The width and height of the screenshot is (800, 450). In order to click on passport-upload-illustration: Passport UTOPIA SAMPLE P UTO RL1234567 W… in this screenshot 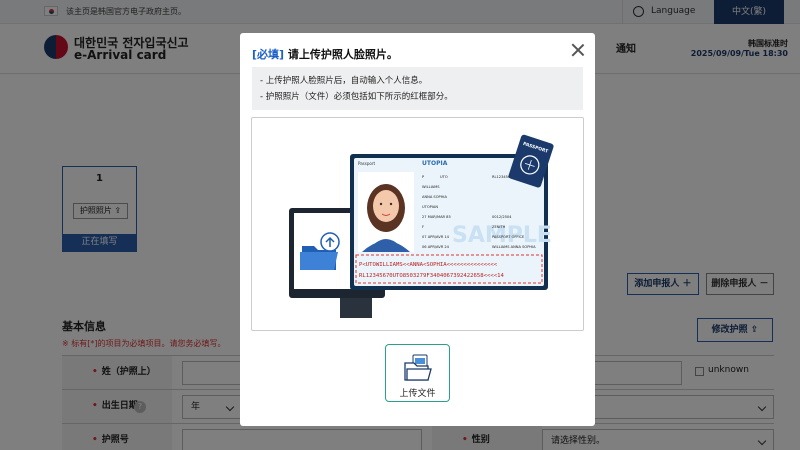, I will do `click(421, 226)`.